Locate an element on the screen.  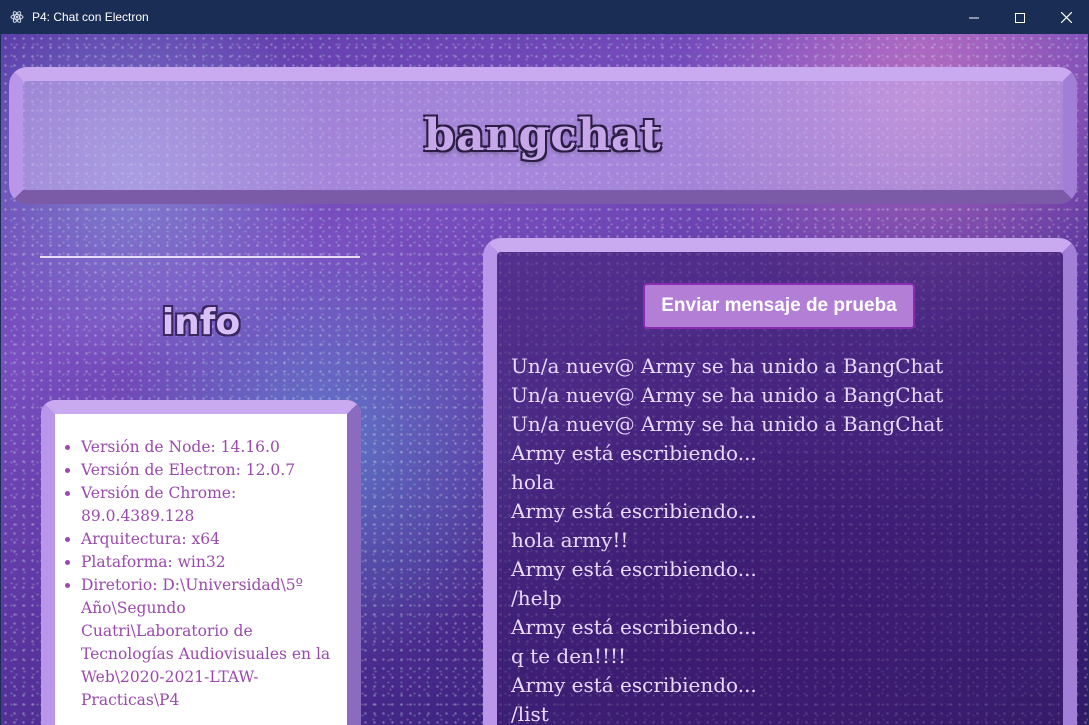
maximize-button is located at coordinates (1020, 17).